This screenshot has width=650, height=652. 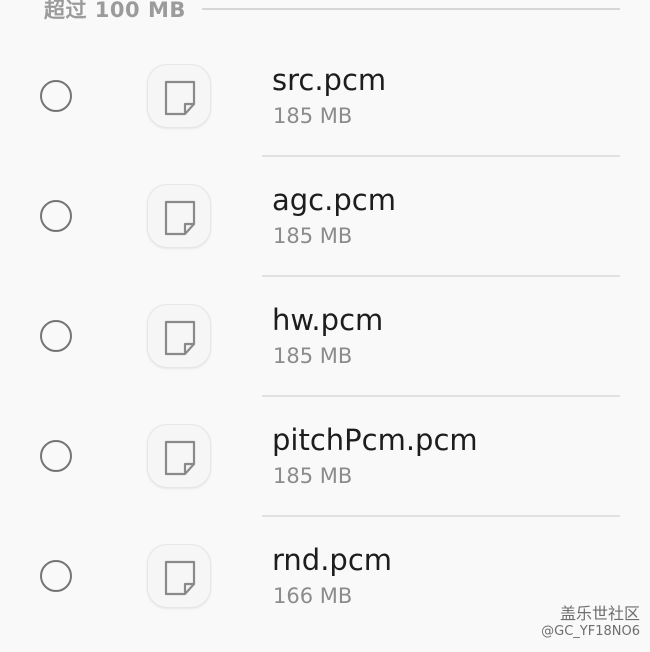 I want to click on file-name: src.pcm, so click(x=329, y=80).